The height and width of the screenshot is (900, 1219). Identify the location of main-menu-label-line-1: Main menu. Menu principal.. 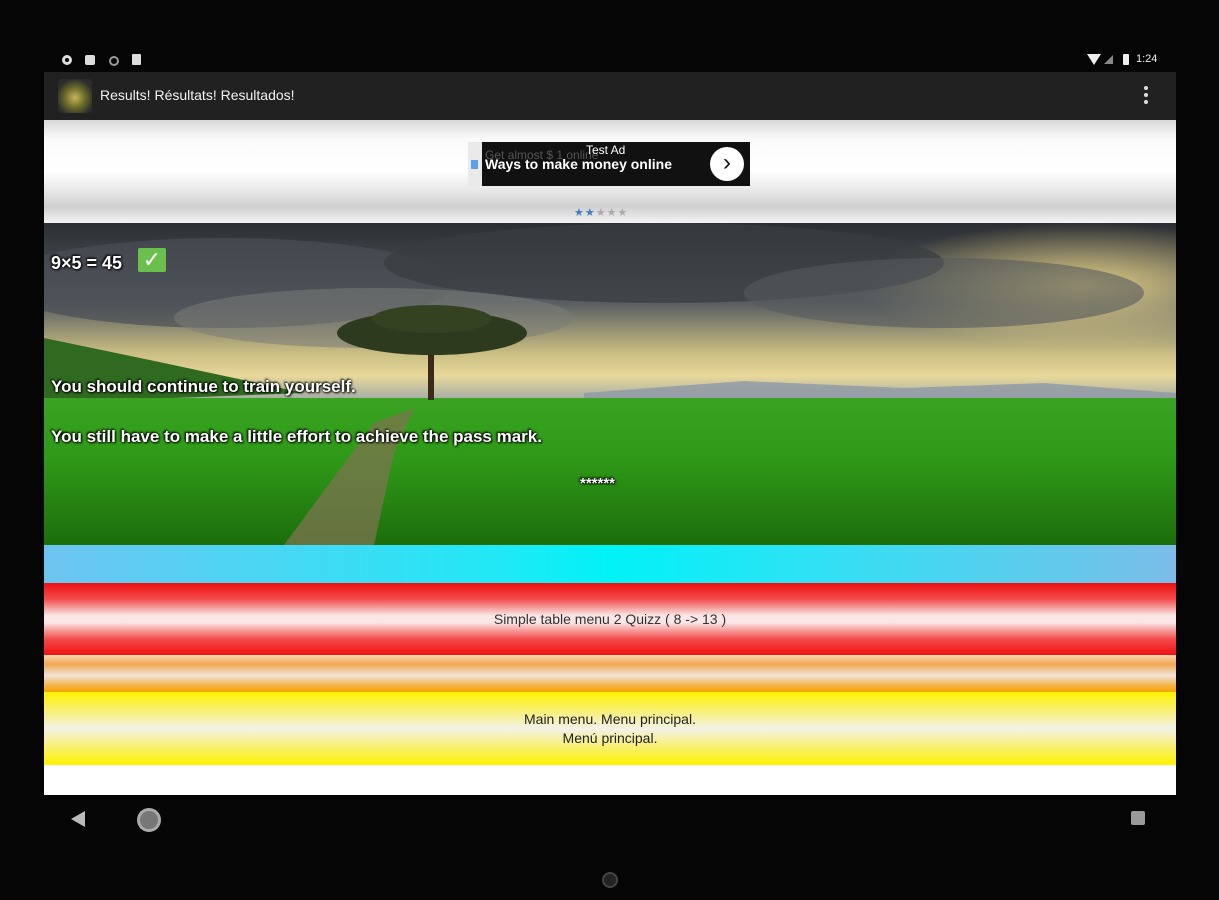
(610, 718).